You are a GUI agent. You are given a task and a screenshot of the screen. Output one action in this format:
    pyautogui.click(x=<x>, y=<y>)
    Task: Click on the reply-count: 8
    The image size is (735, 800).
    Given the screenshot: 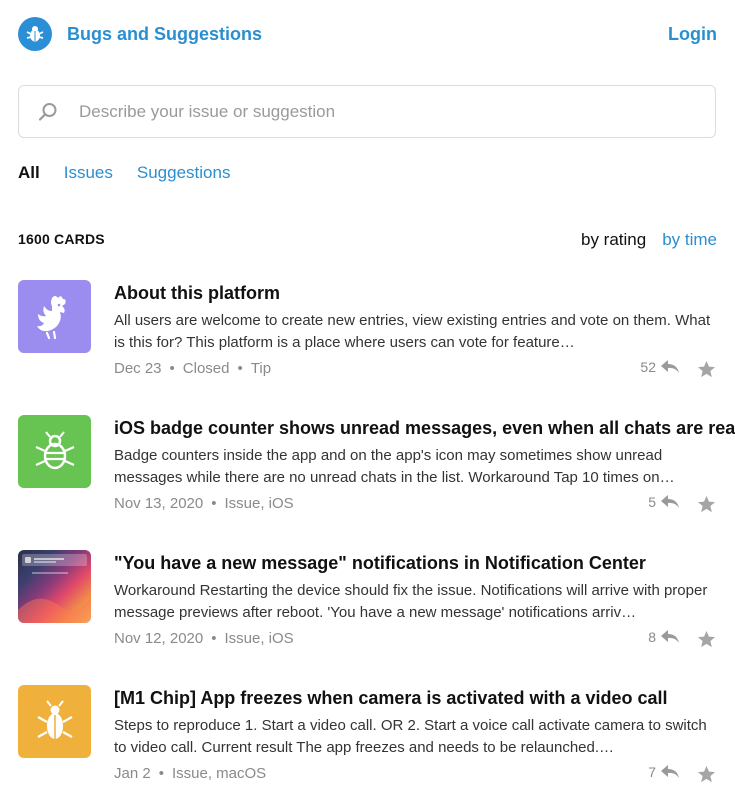 What is the action you would take?
    pyautogui.click(x=664, y=637)
    